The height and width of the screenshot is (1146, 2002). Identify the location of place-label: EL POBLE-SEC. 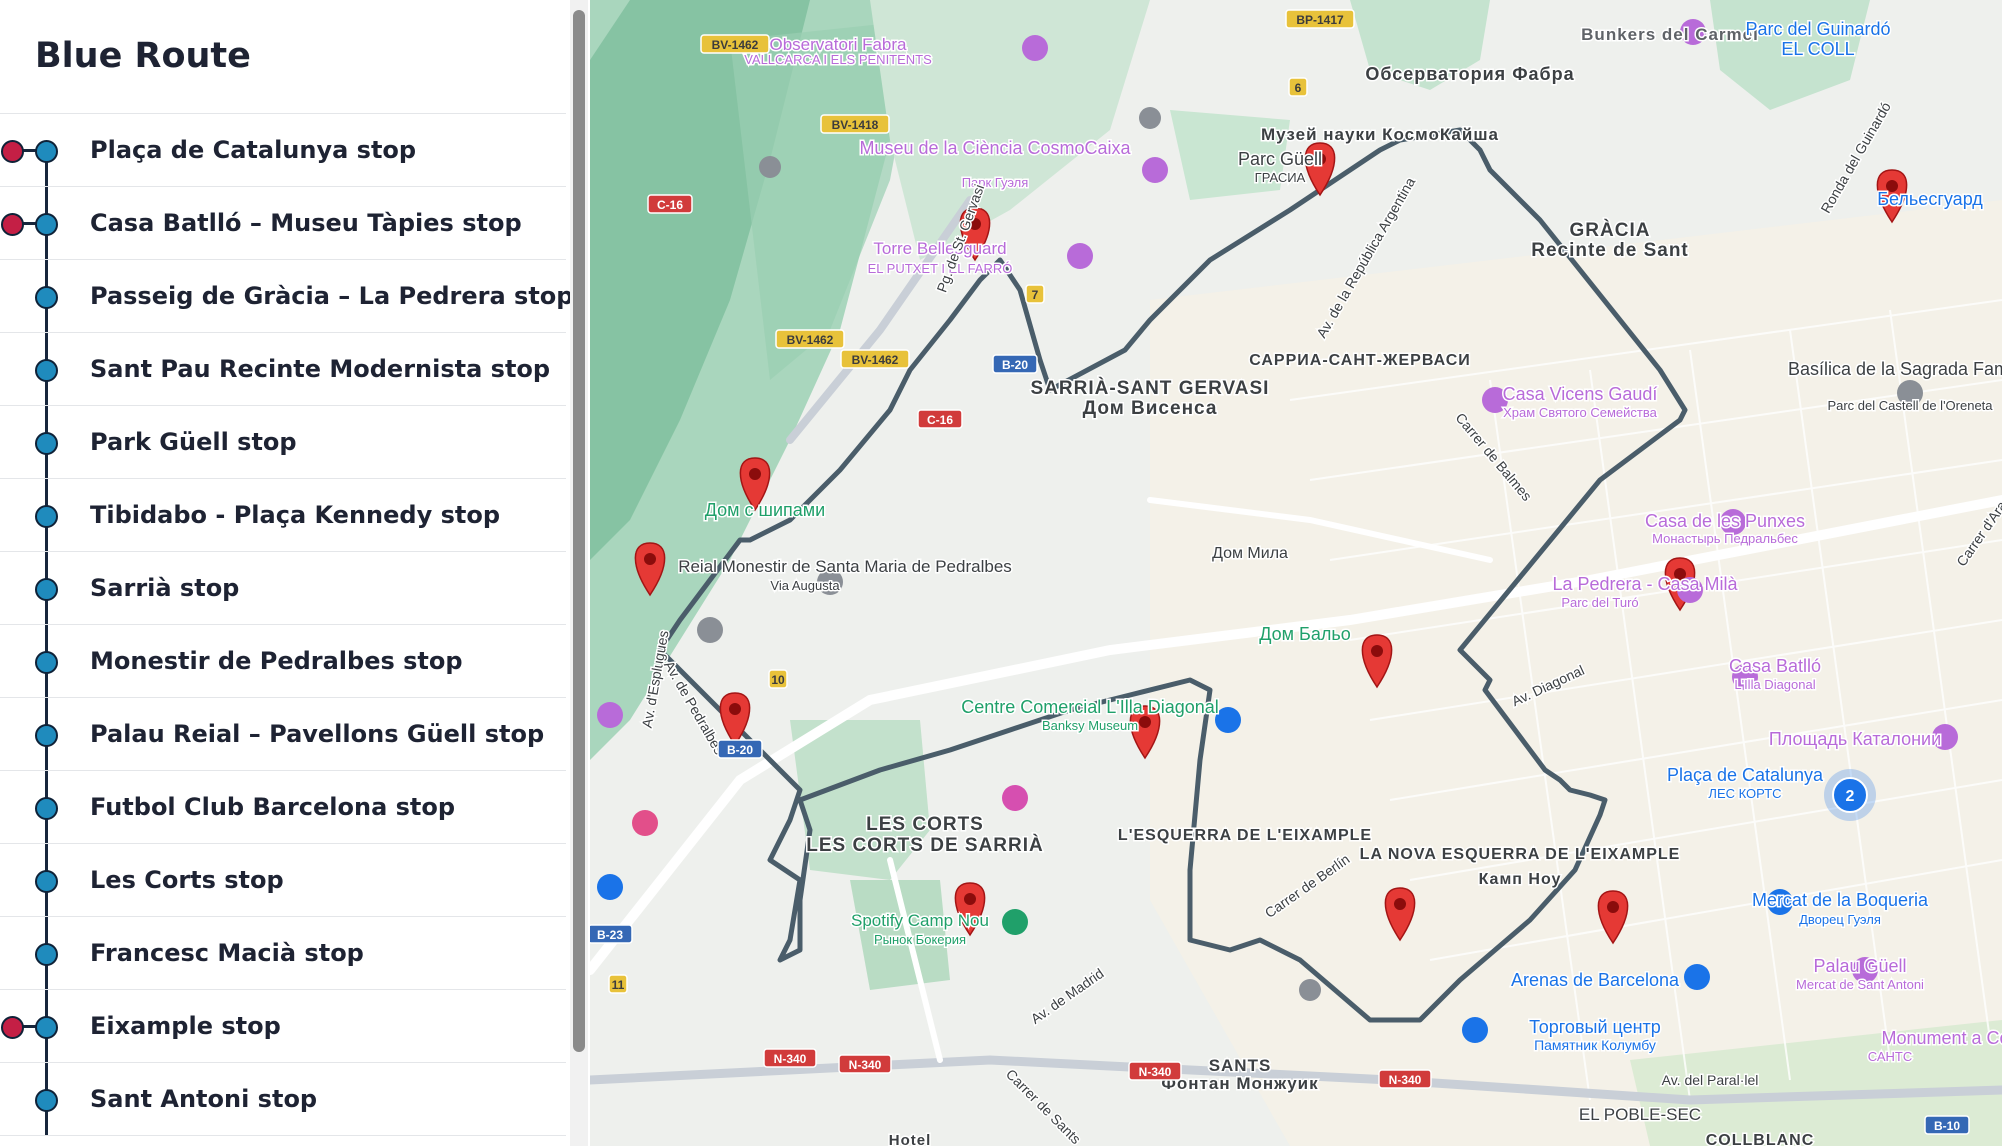
(1639, 1115).